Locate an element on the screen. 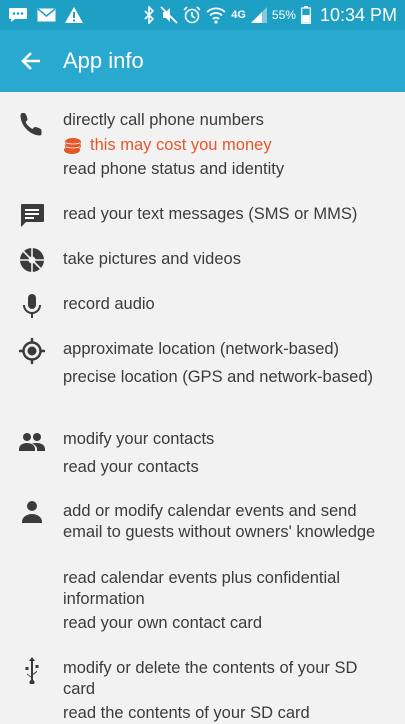  back-arrow-icon is located at coordinates (30, 61).